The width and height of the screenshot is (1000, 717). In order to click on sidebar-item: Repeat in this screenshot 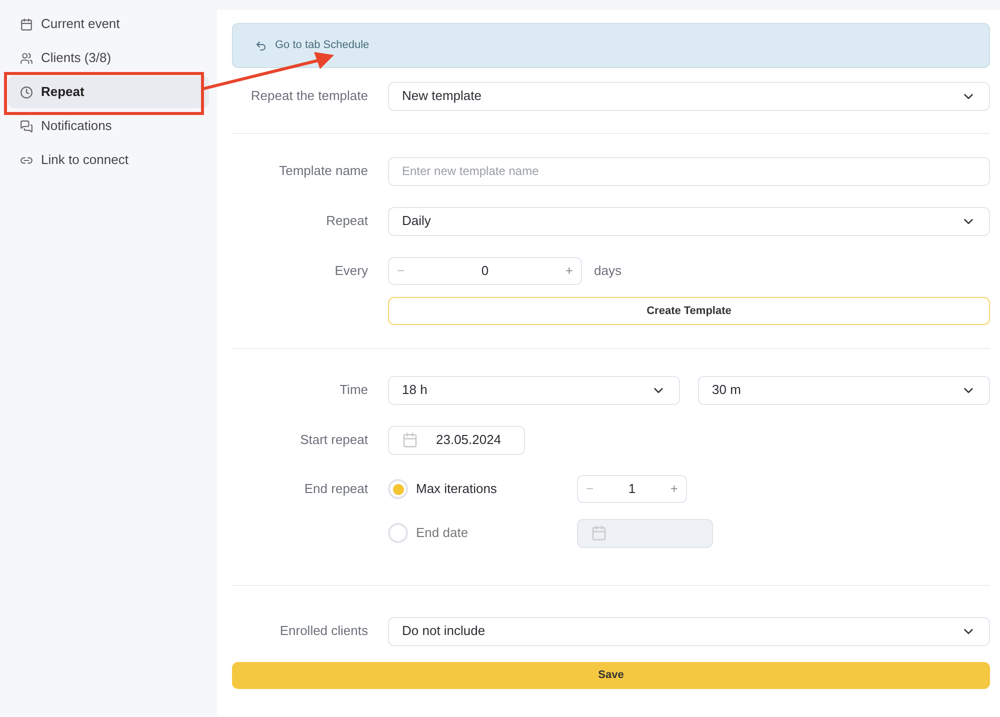, I will do `click(108, 92)`.